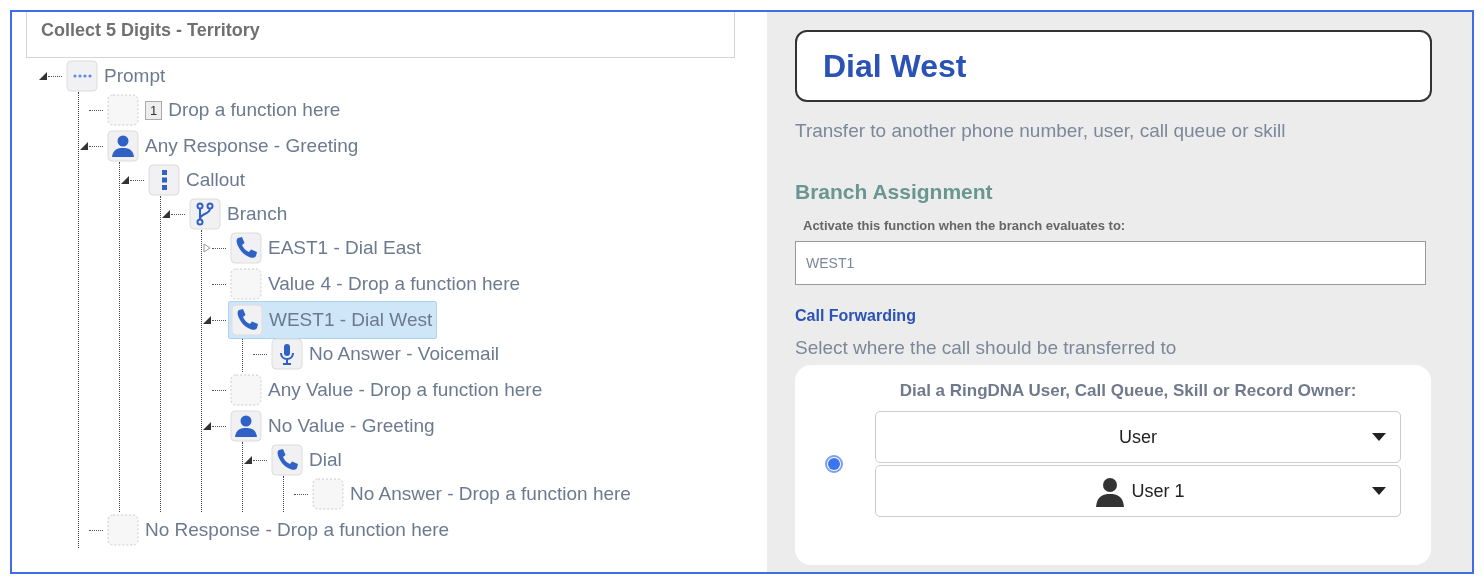 This screenshot has height=584, width=1484. What do you see at coordinates (965, 225) in the screenshot?
I see `field-label: Activate this function when the branch evaluates to:` at bounding box center [965, 225].